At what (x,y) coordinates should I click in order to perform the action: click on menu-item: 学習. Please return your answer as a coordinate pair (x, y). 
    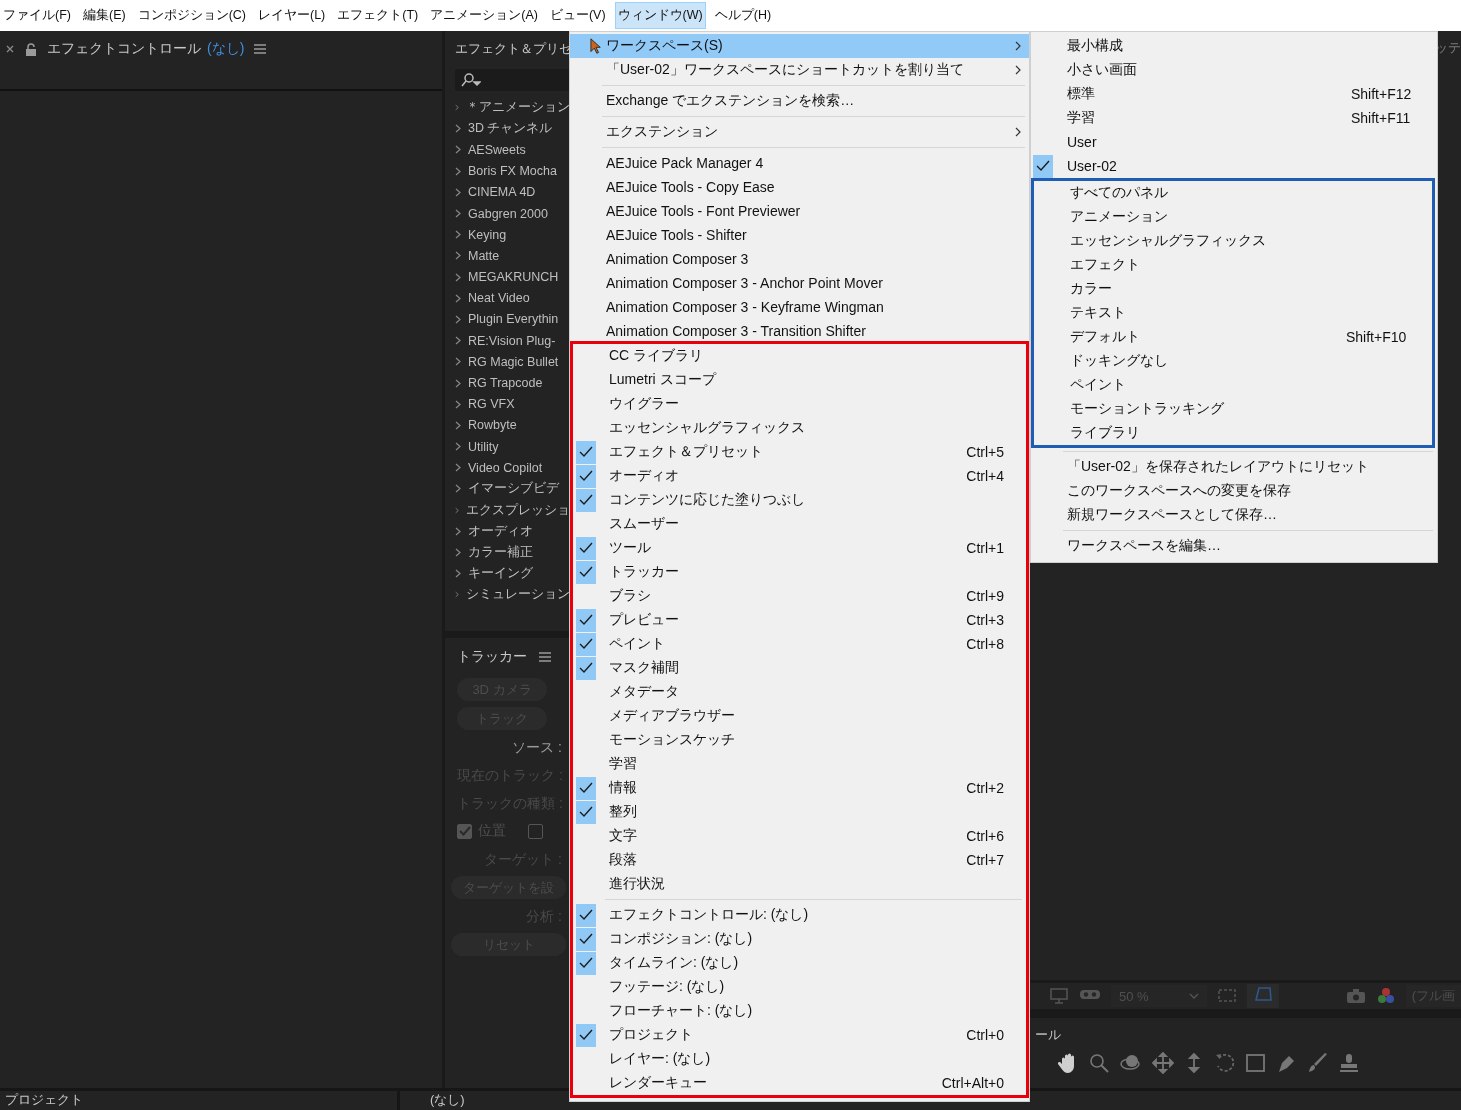
    Looking at the image, I should click on (799, 764).